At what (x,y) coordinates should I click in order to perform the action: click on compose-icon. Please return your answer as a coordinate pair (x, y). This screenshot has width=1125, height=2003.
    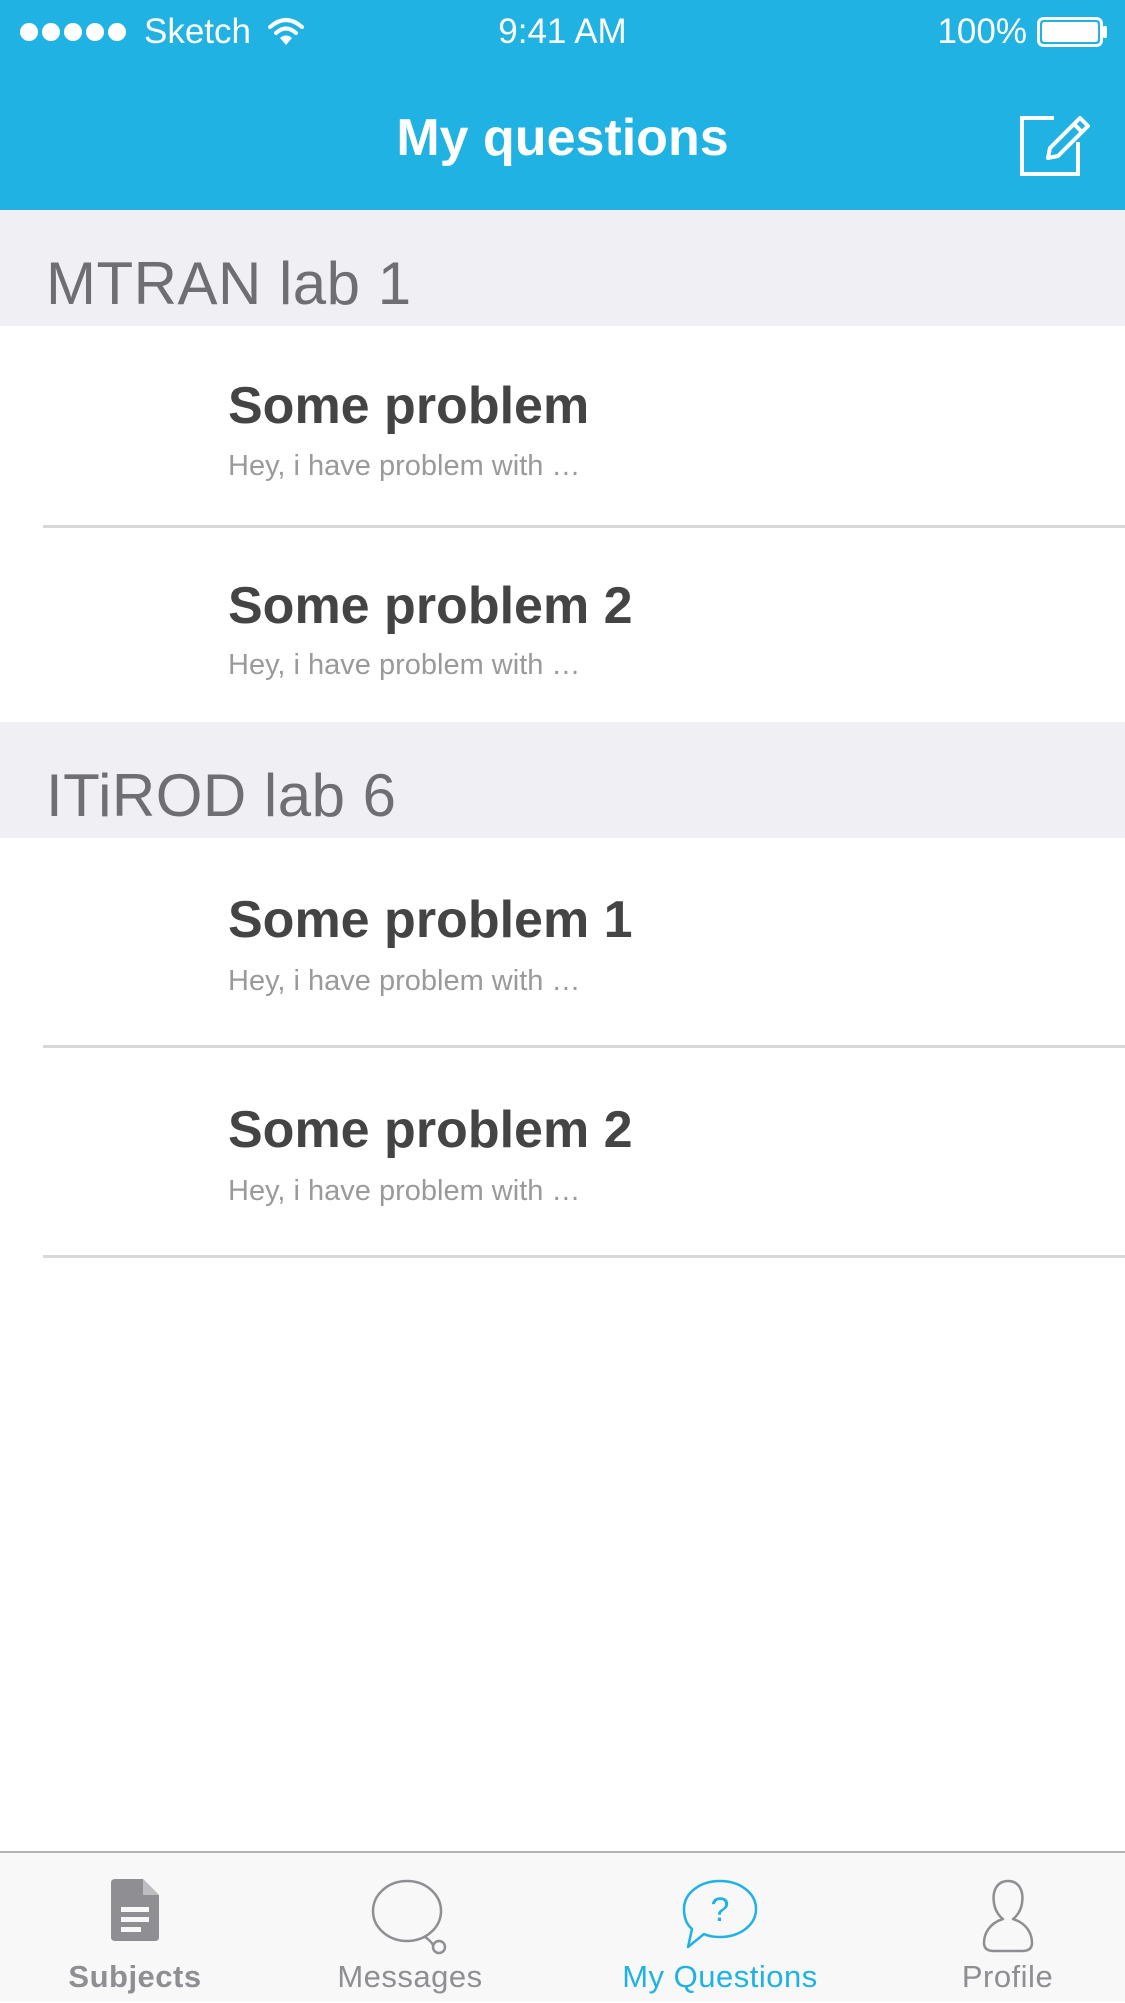
    Looking at the image, I should click on (1054, 144).